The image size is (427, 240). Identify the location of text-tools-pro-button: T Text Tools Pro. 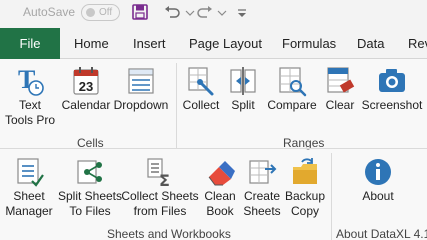
(30, 96).